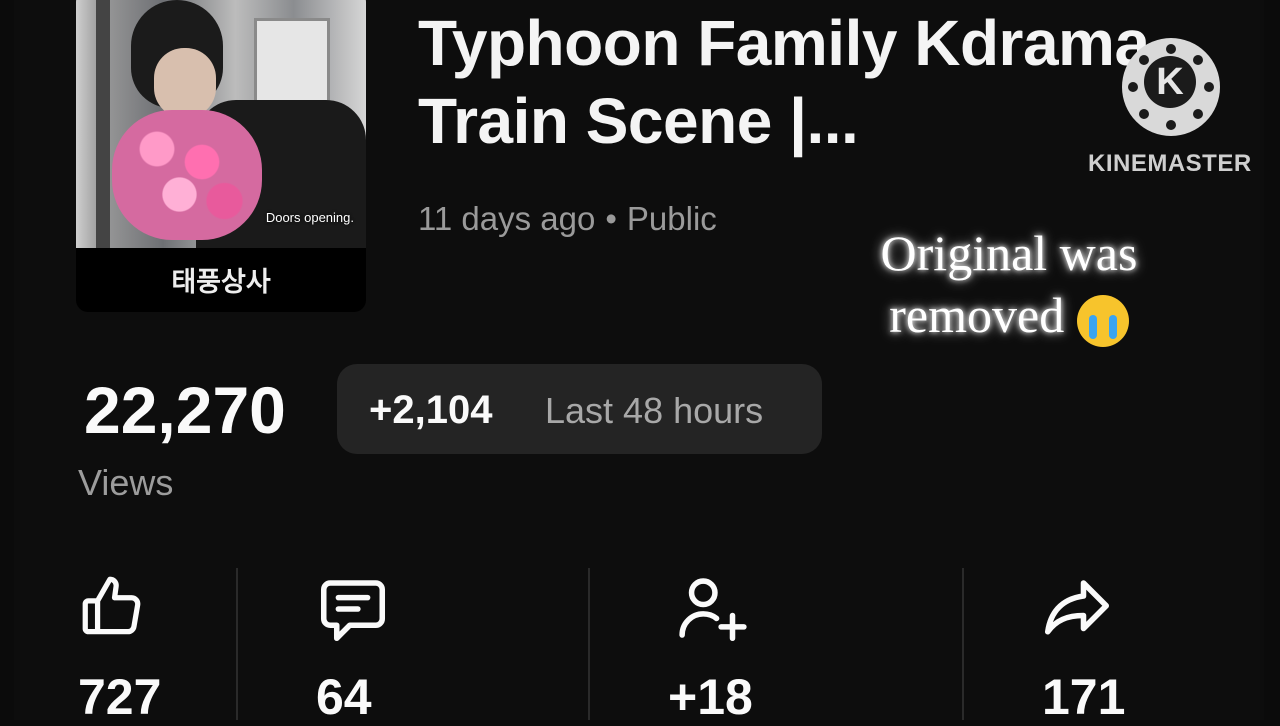  I want to click on comment-icon, so click(353, 611).